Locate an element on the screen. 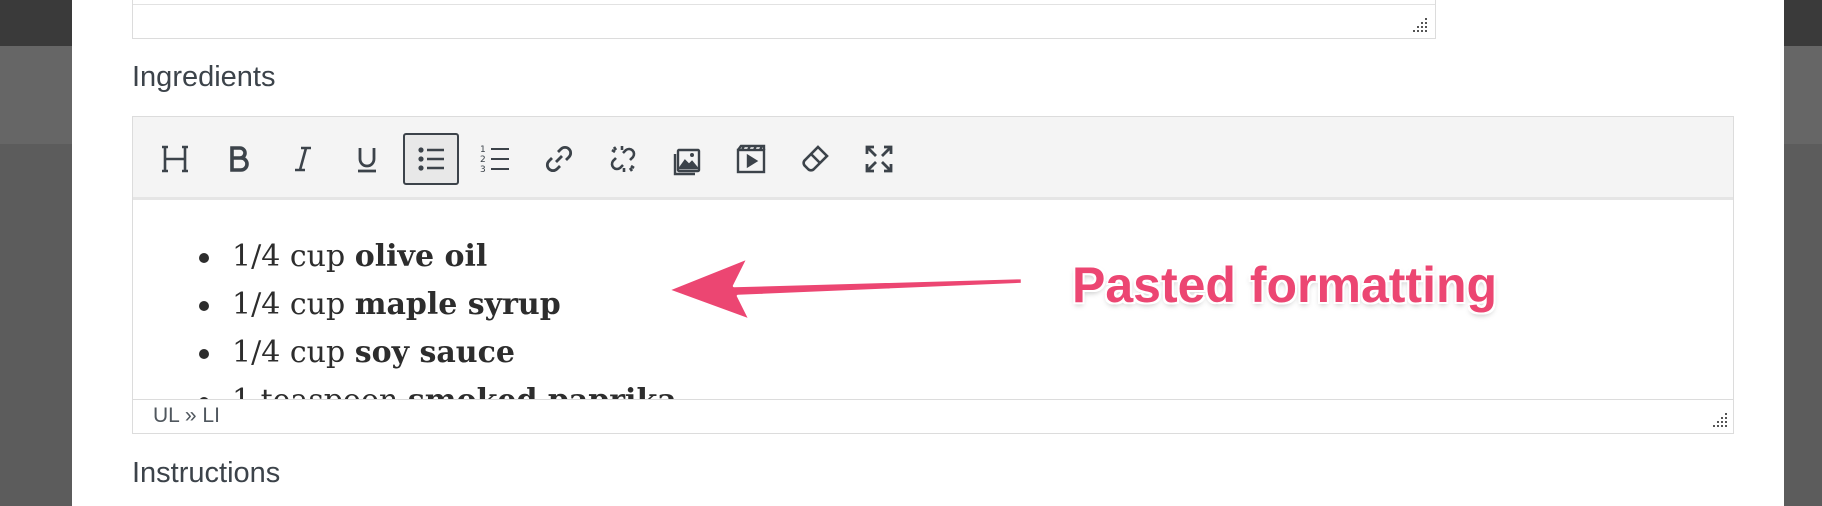 The height and width of the screenshot is (506, 1822). italic-icon is located at coordinates (303, 159).